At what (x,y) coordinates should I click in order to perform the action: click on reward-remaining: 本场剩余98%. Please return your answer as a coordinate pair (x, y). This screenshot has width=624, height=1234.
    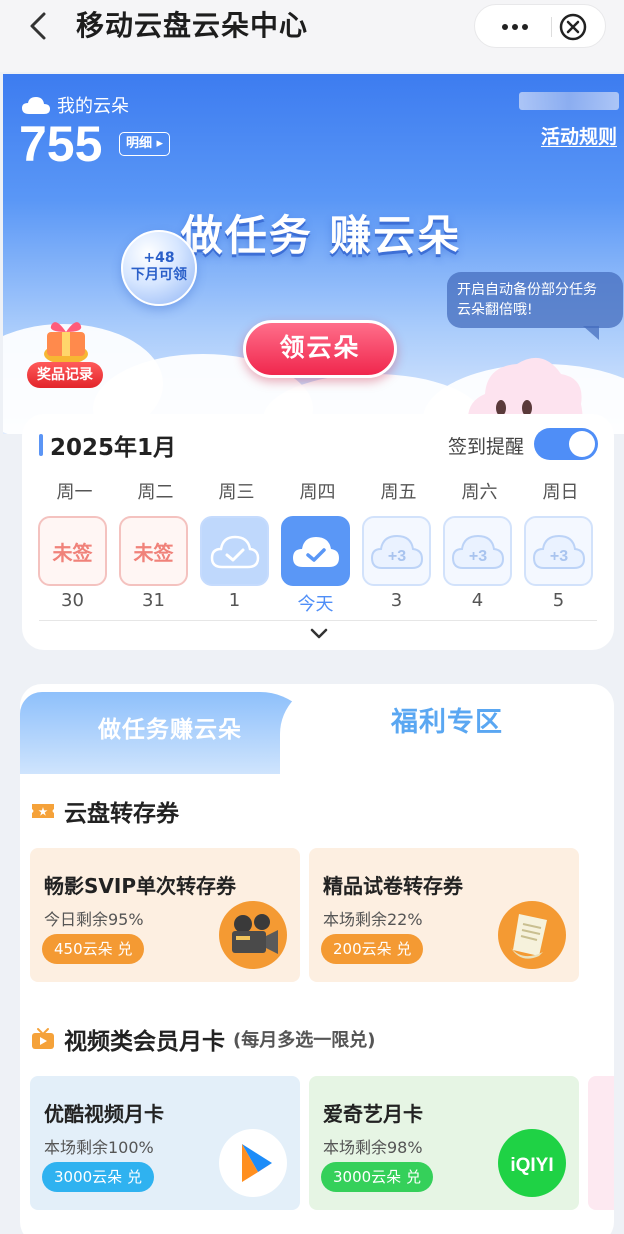
    Looking at the image, I should click on (373, 1147).